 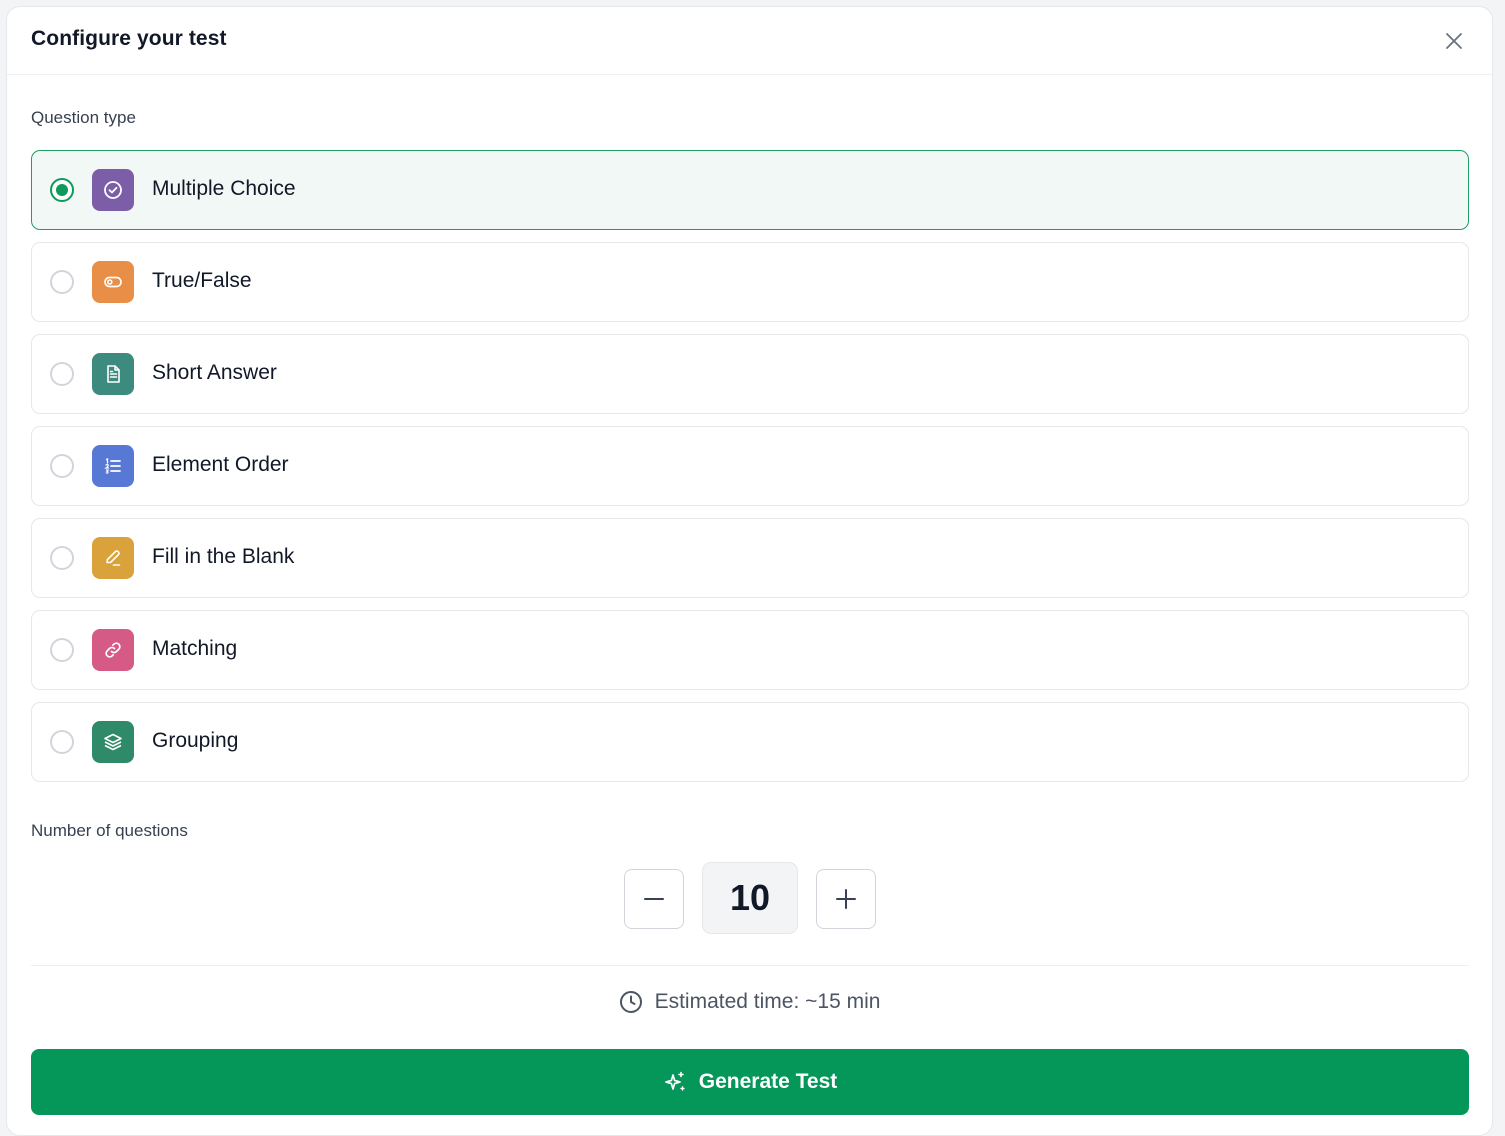 What do you see at coordinates (113, 190) in the screenshot?
I see `check-circle-icon` at bounding box center [113, 190].